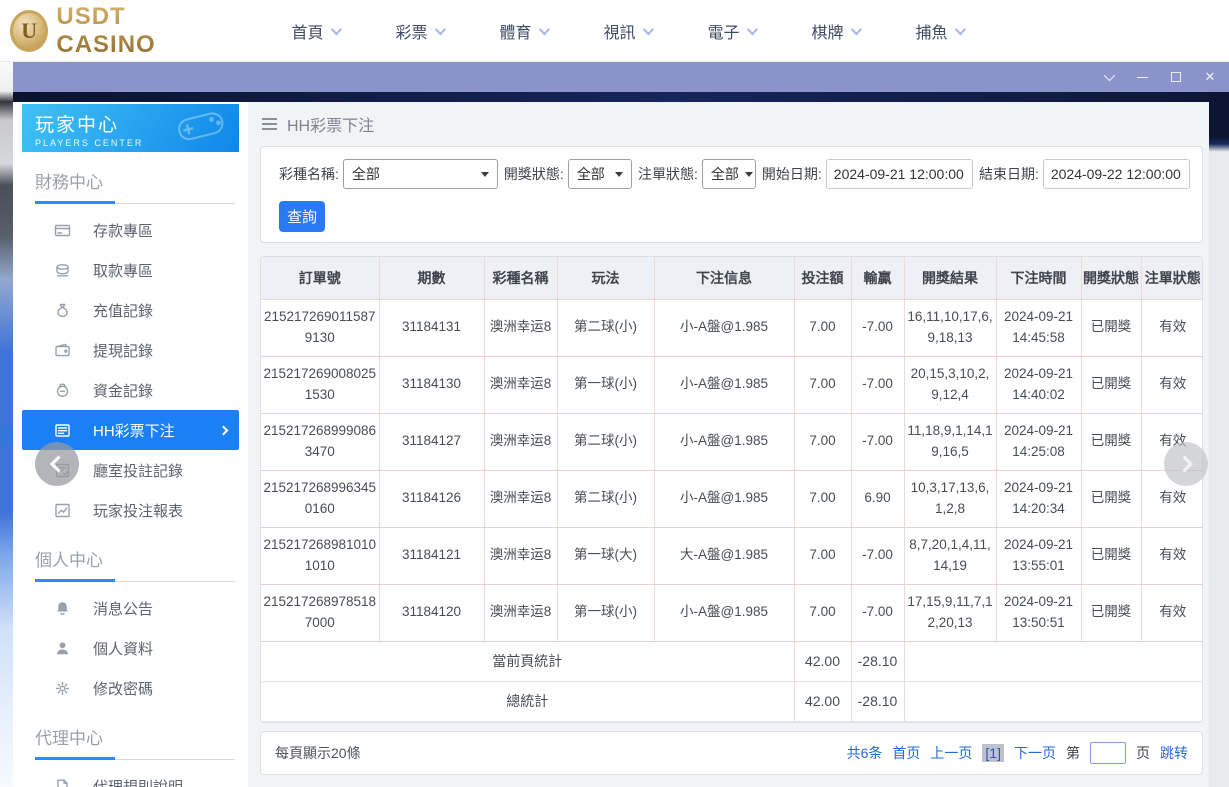  What do you see at coordinates (62, 608) in the screenshot?
I see `bell-icon` at bounding box center [62, 608].